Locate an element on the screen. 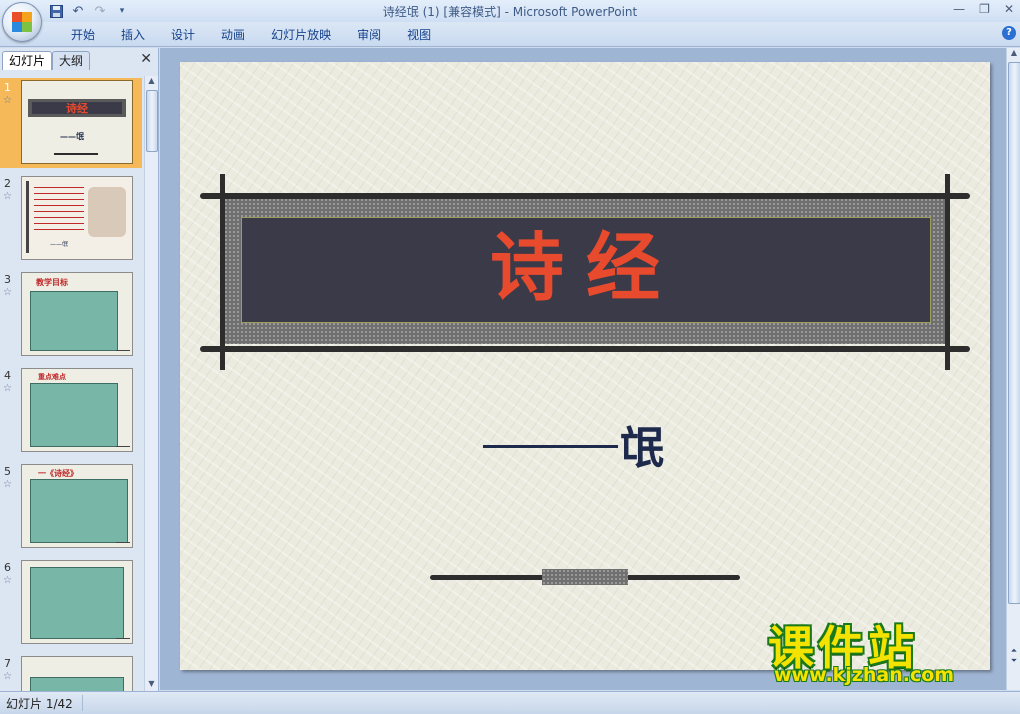 The width and height of the screenshot is (1020, 714). slide-thumbnail-7: 7 ☆ is located at coordinates (71, 672).